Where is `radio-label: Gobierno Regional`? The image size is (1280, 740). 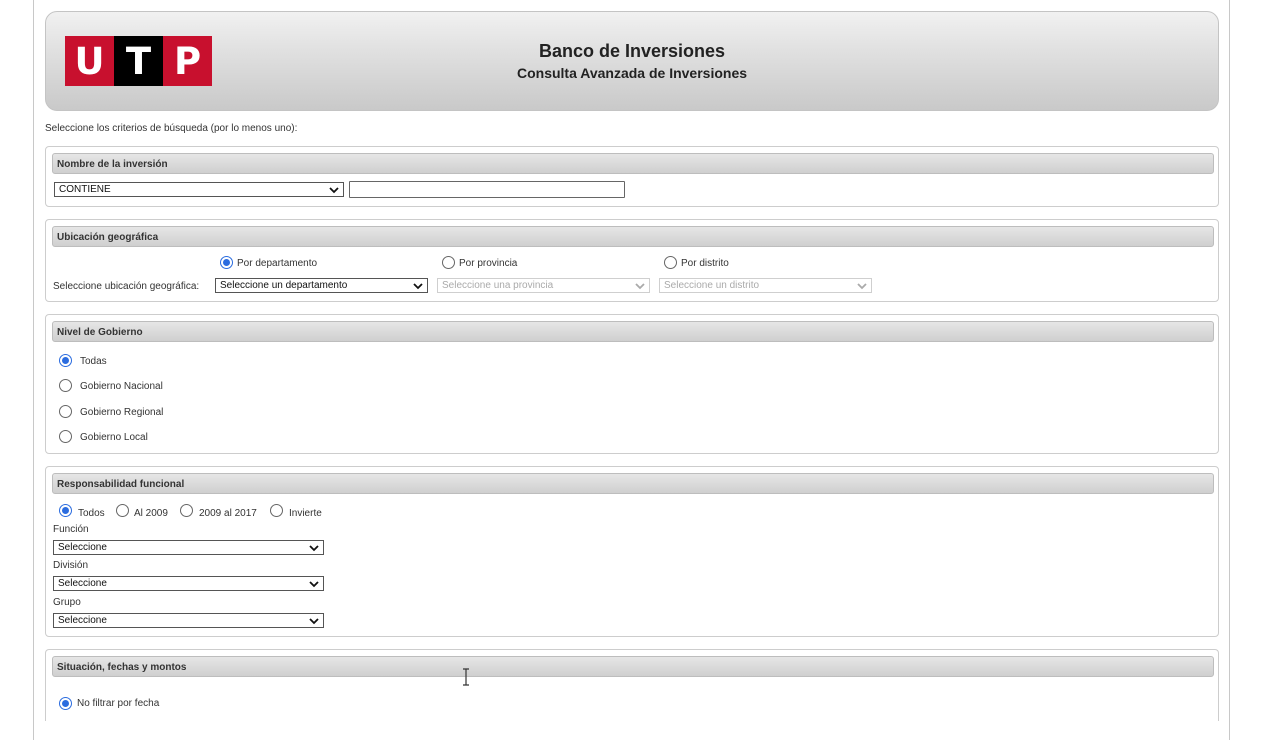
radio-label: Gobierno Regional is located at coordinates (122, 412).